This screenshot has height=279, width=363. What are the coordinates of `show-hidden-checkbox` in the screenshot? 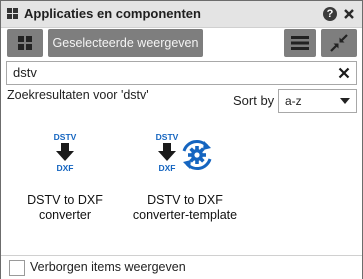 It's located at (17, 268).